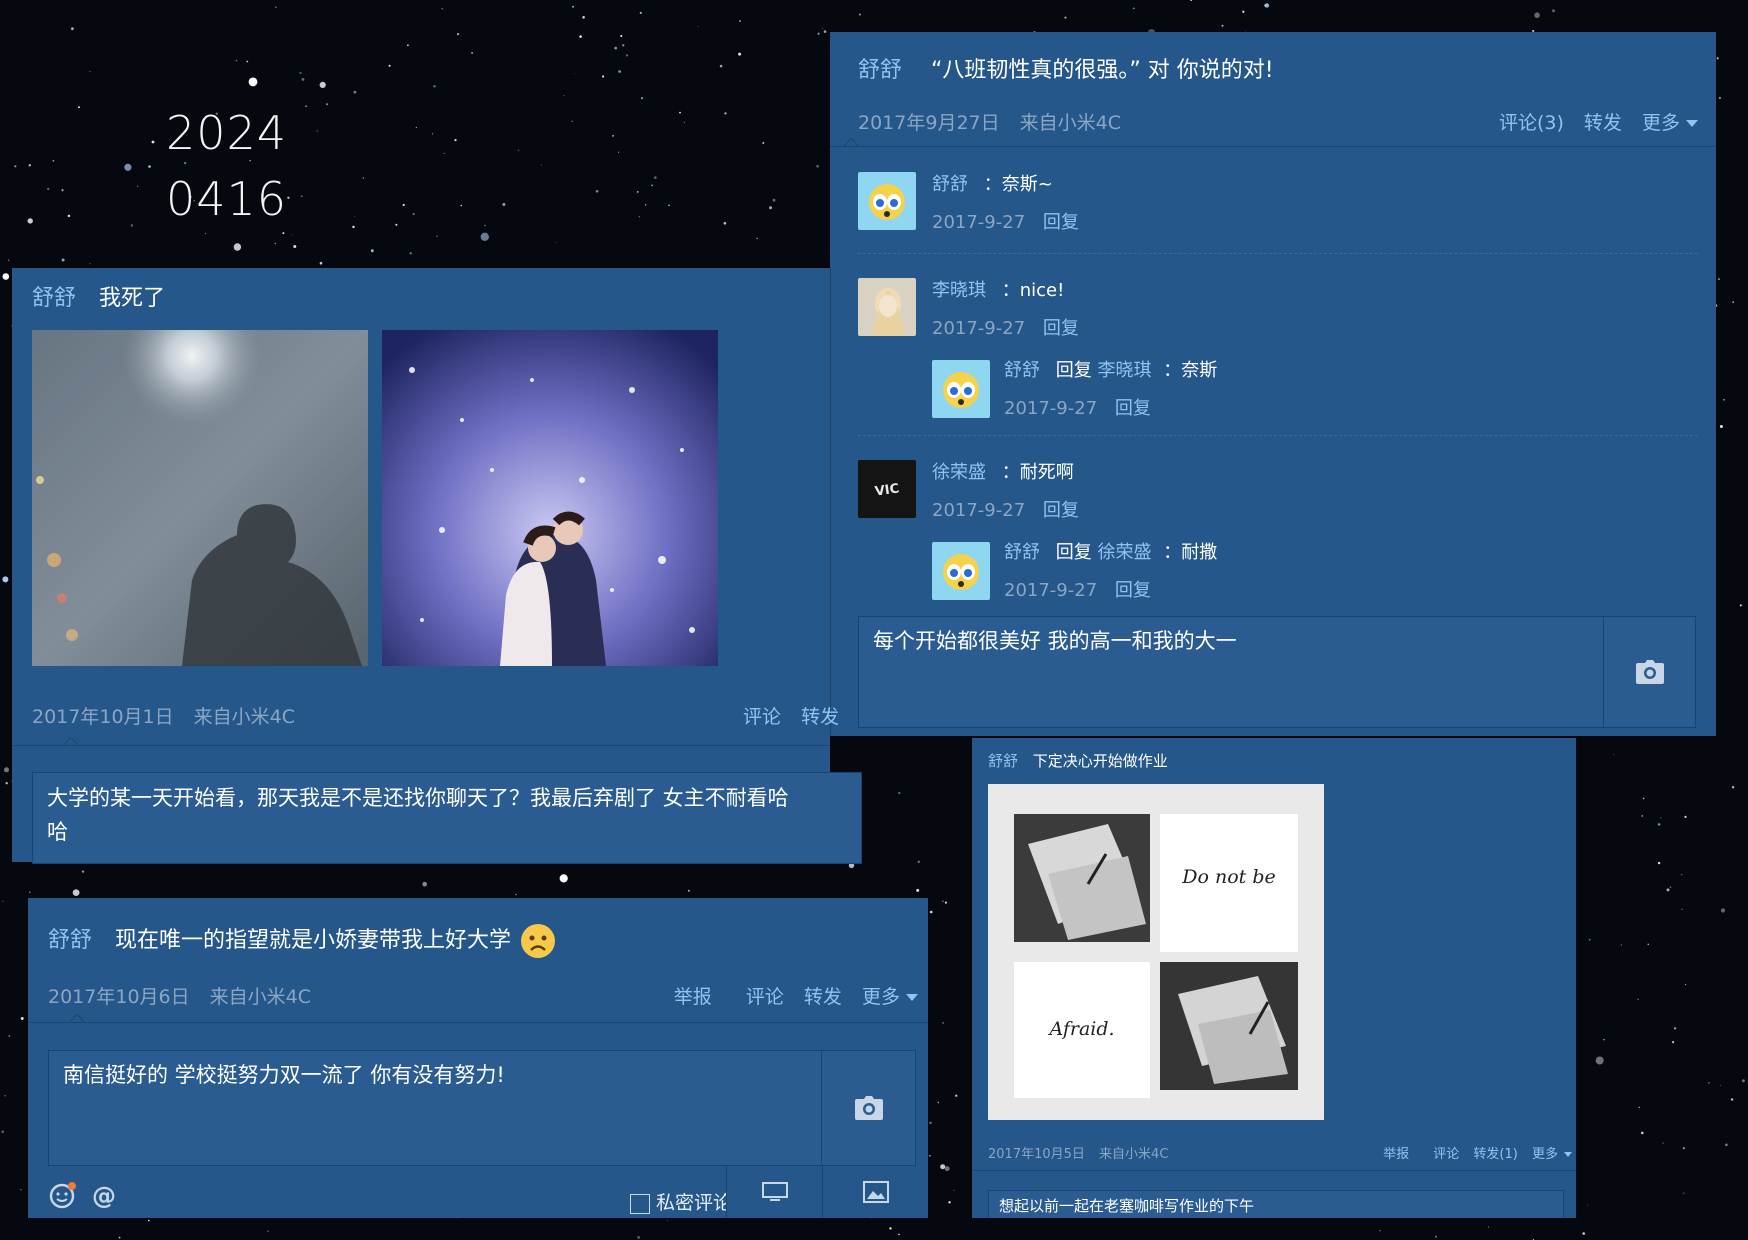  What do you see at coordinates (132, 298) in the screenshot?
I see `post-text: 我死了` at bounding box center [132, 298].